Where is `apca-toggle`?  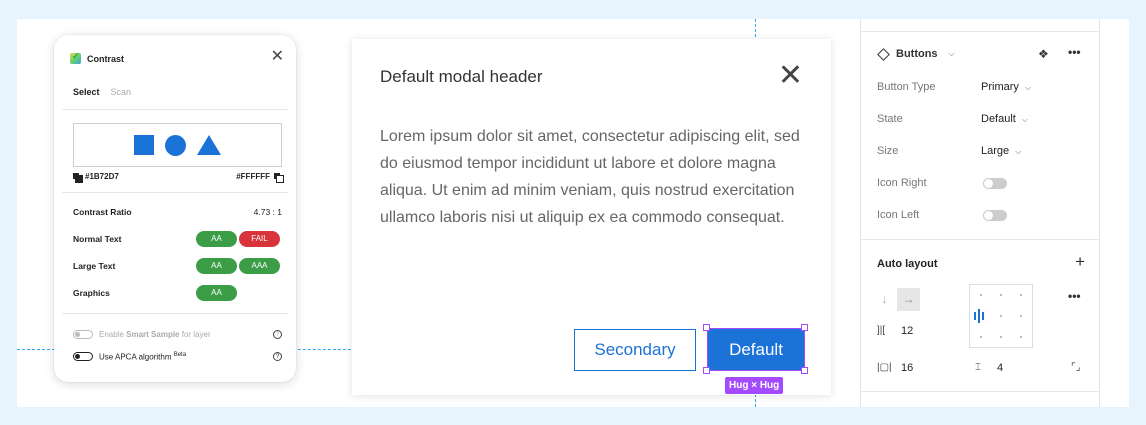
apca-toggle is located at coordinates (83, 357).